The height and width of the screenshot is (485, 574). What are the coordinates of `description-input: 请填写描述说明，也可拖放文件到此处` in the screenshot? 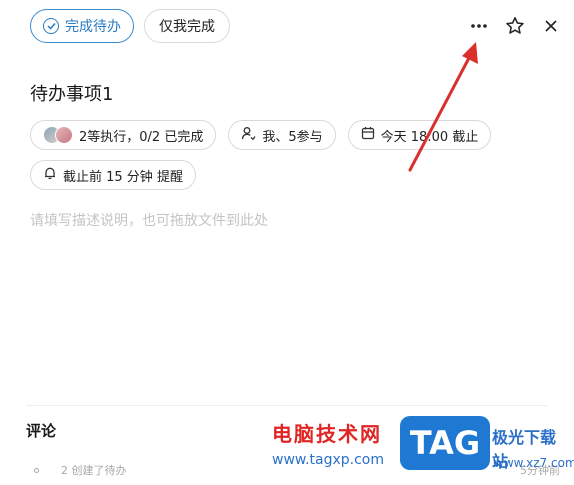 It's located at (149, 220).